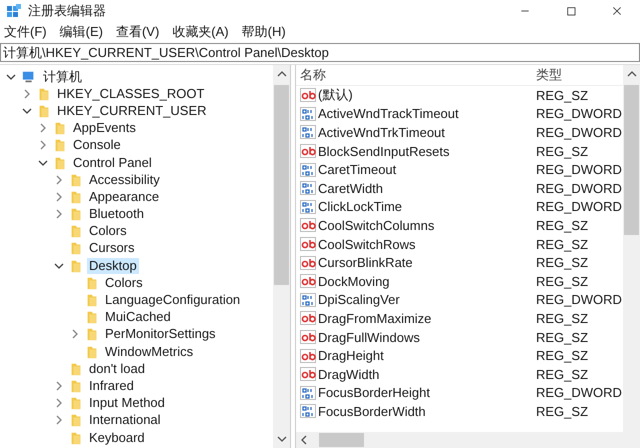  What do you see at coordinates (354, 281) in the screenshot?
I see `value-name: DockMoving` at bounding box center [354, 281].